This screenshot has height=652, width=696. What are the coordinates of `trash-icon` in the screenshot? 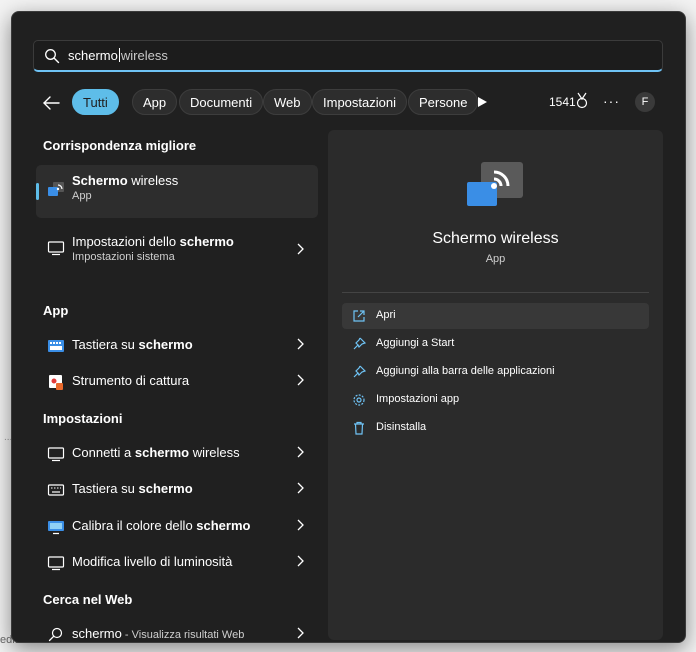 It's located at (359, 428).